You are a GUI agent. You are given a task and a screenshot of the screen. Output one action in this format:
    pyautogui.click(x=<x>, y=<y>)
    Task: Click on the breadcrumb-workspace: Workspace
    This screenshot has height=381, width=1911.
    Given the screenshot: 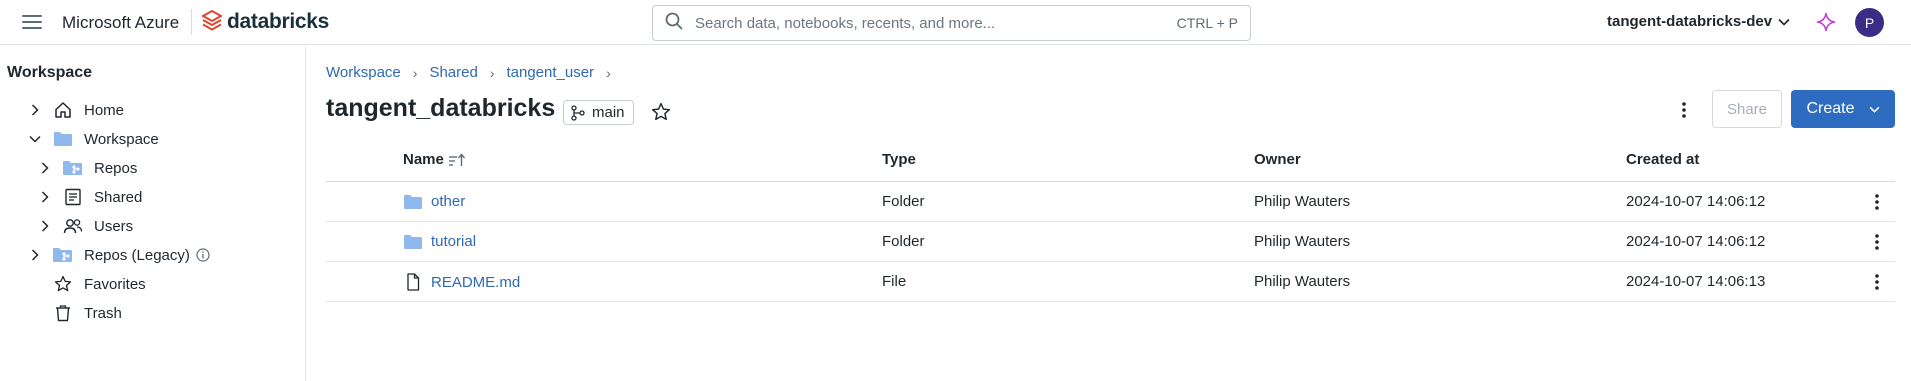 What is the action you would take?
    pyautogui.click(x=363, y=72)
    